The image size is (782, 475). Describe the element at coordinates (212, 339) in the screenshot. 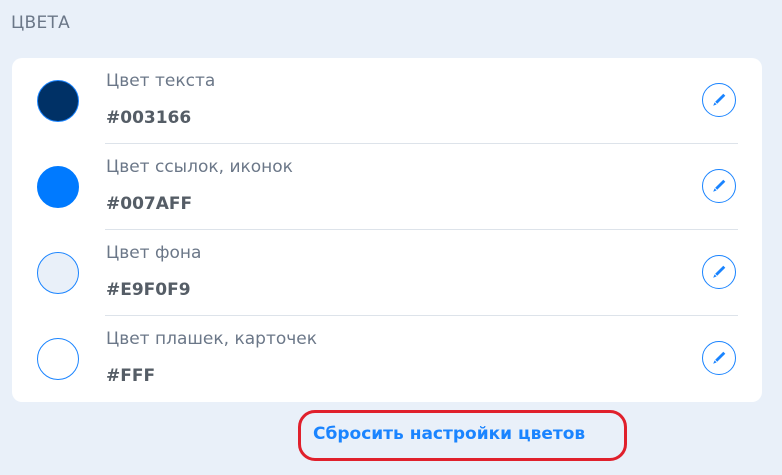

I see `color-label: Цвет плашек, карточек` at that location.